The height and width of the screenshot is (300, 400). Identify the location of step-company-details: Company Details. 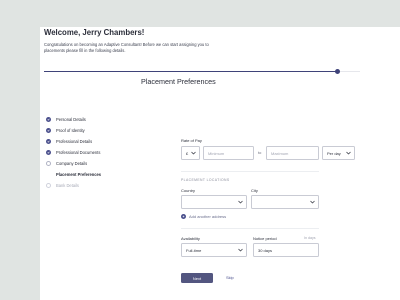
(66, 163).